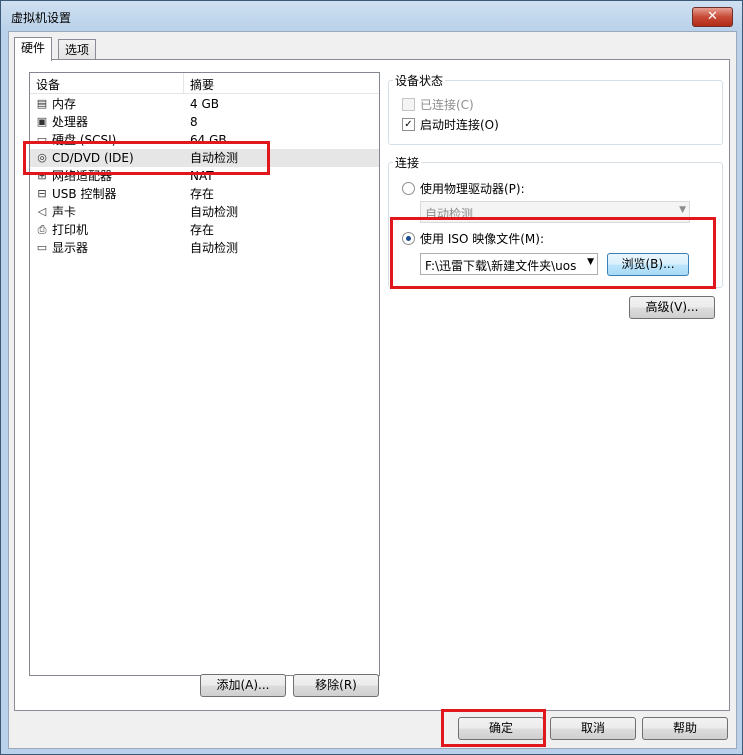 Image resolution: width=743 pixels, height=755 pixels. What do you see at coordinates (84, 140) in the screenshot?
I see `device-name: 硬盘 (SCSI)` at bounding box center [84, 140].